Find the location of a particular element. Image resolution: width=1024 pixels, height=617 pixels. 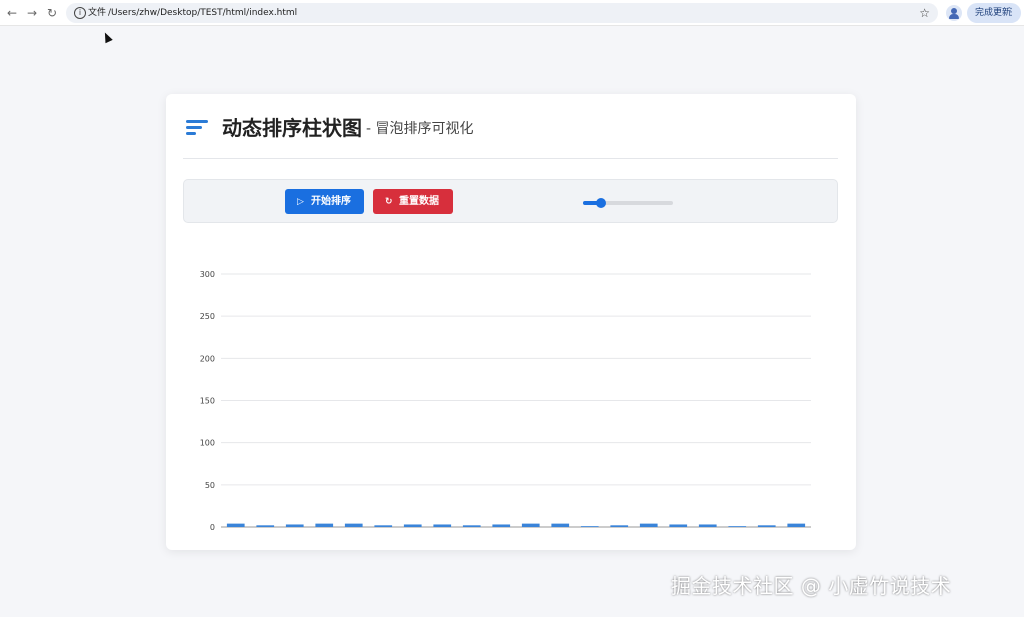

y-tick-label: 100 is located at coordinates (207, 443).